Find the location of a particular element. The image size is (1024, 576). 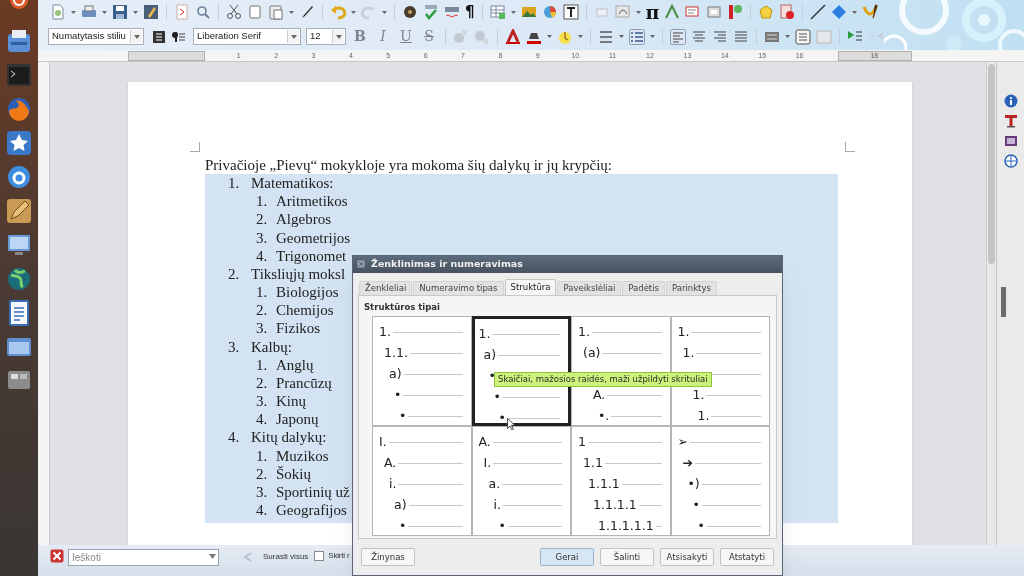

dialog-button: Šalinti is located at coordinates (627, 557).